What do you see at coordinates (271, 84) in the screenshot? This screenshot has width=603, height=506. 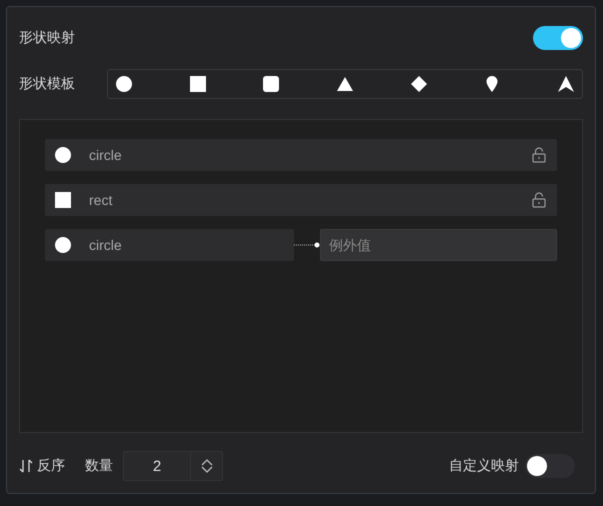 I see `rounded-square-icon` at bounding box center [271, 84].